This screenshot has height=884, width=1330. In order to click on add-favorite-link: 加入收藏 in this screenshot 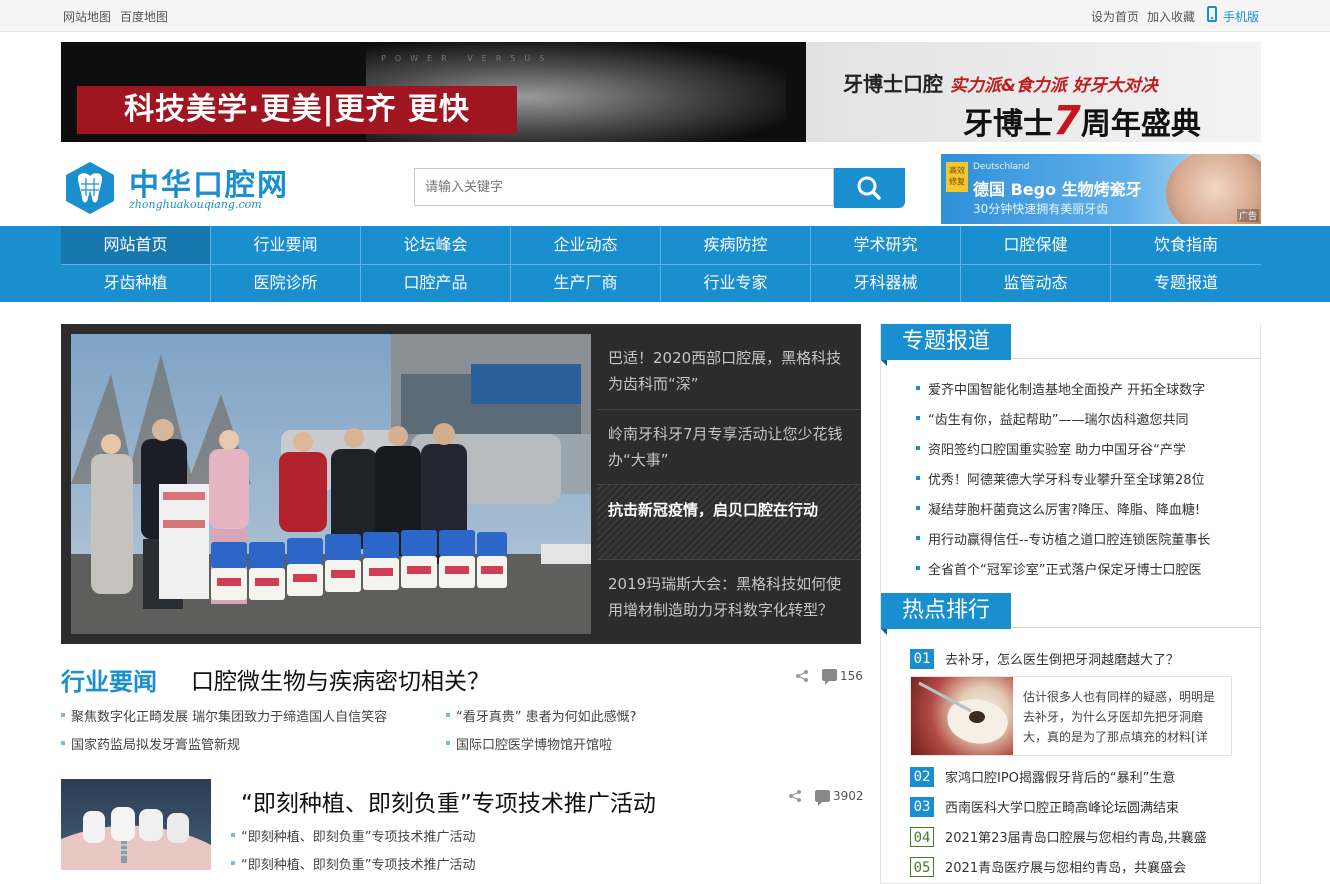, I will do `click(1171, 16)`.